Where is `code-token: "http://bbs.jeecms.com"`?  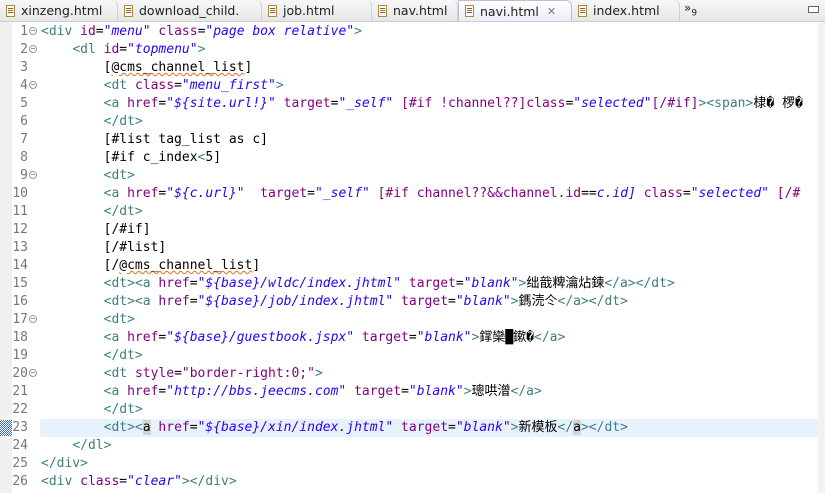
code-token: "http://bbs.jeecms.com" is located at coordinates (256, 391).